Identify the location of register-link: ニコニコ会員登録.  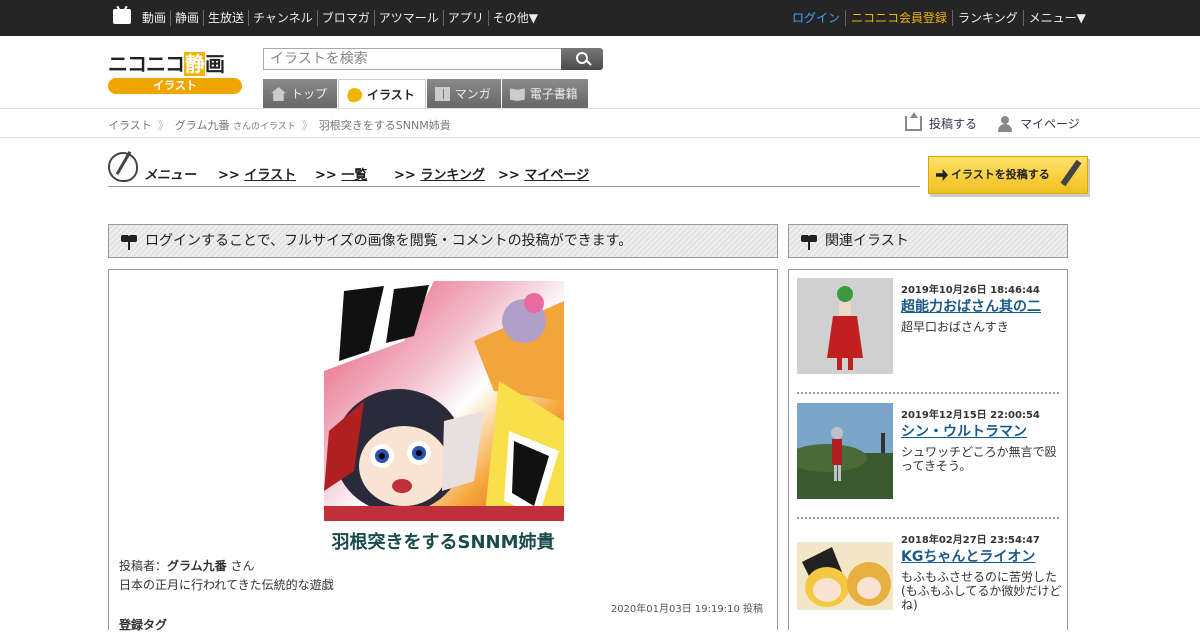
(898, 18).